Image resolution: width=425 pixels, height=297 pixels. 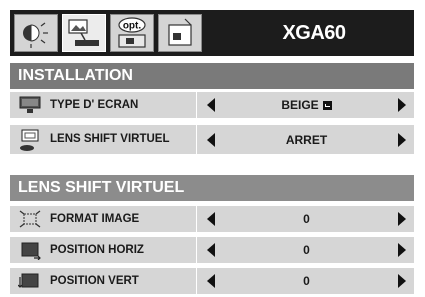 I want to click on installation-header: INSTALLATION, so click(x=212, y=76).